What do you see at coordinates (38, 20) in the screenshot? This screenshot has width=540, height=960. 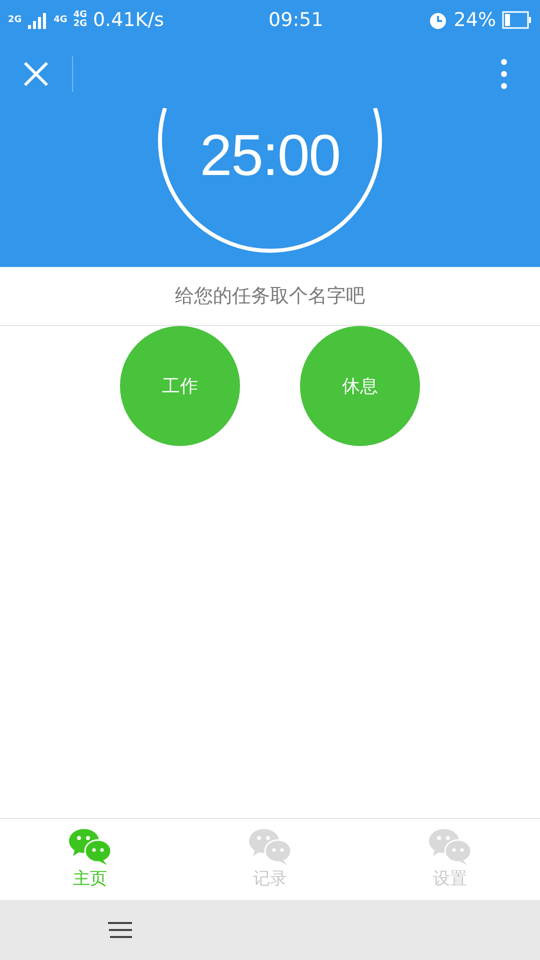 I see `signal-icon` at bounding box center [38, 20].